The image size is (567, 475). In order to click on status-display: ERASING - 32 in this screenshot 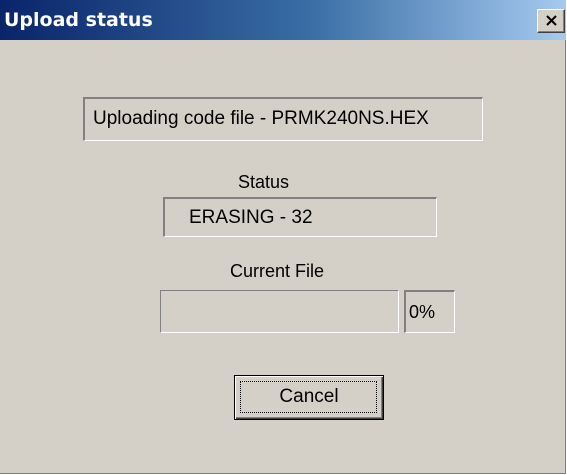, I will do `click(300, 217)`.